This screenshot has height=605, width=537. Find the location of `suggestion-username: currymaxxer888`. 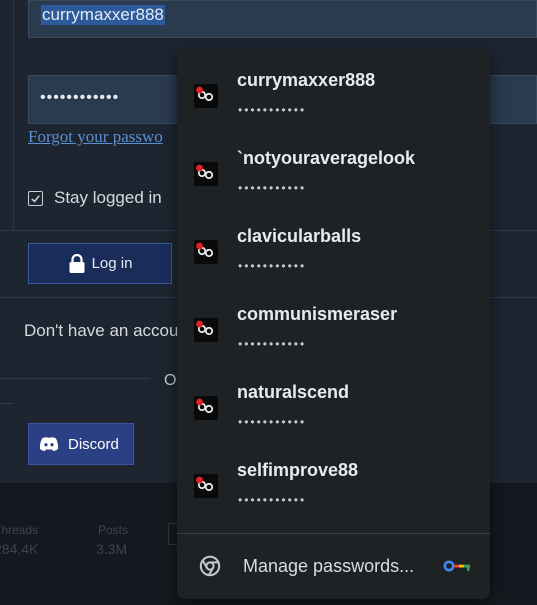

suggestion-username: currymaxxer888 is located at coordinates (306, 80).